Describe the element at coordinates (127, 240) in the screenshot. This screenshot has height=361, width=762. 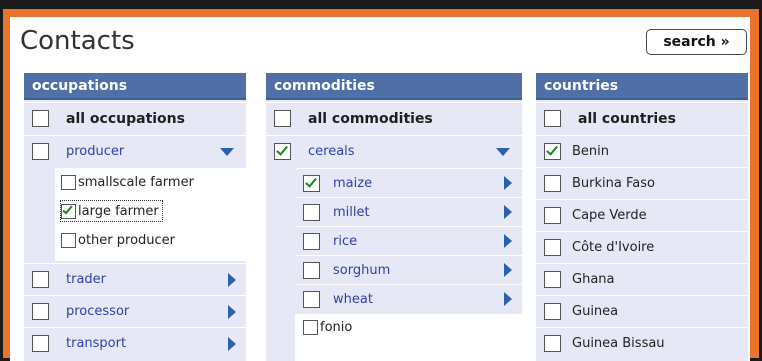
I see `other-producer-label: other producer` at that location.